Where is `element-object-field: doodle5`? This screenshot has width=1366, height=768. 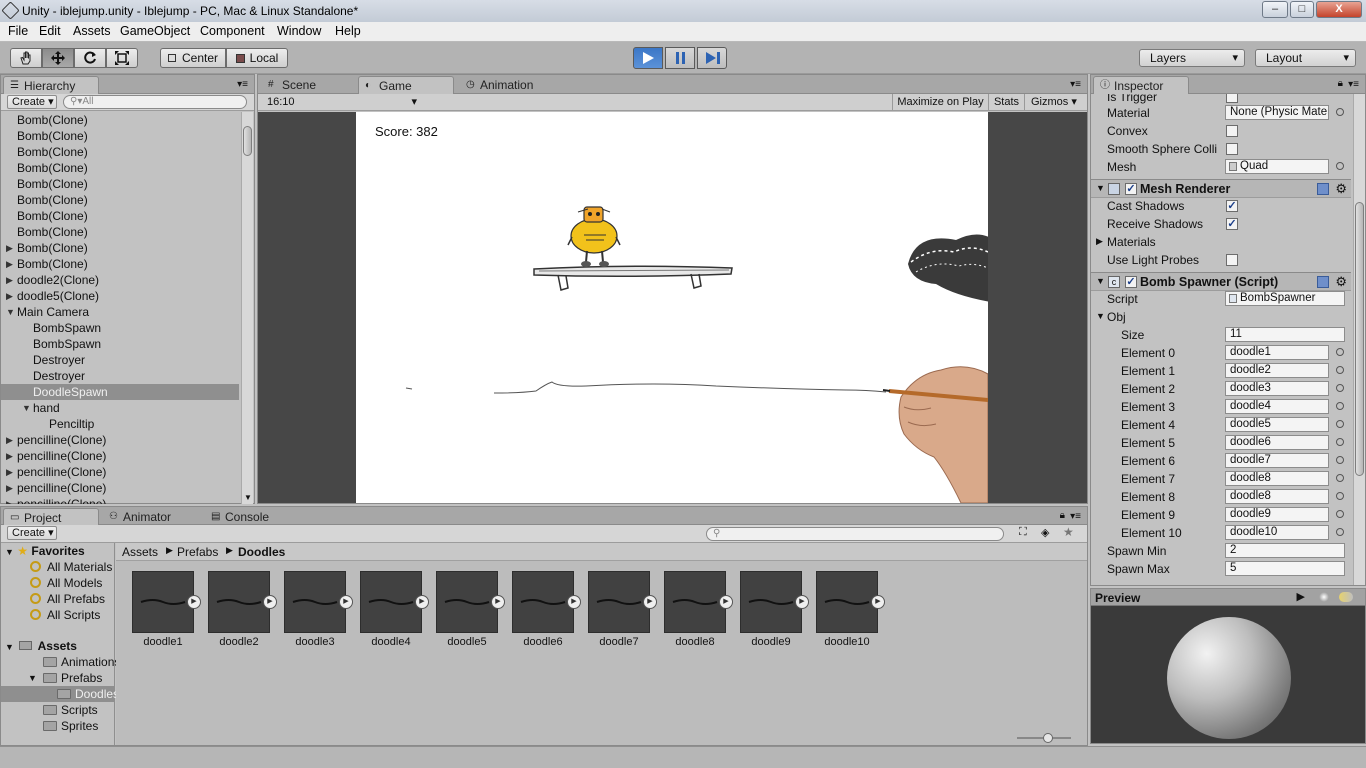 element-object-field: doodle5 is located at coordinates (1277, 424).